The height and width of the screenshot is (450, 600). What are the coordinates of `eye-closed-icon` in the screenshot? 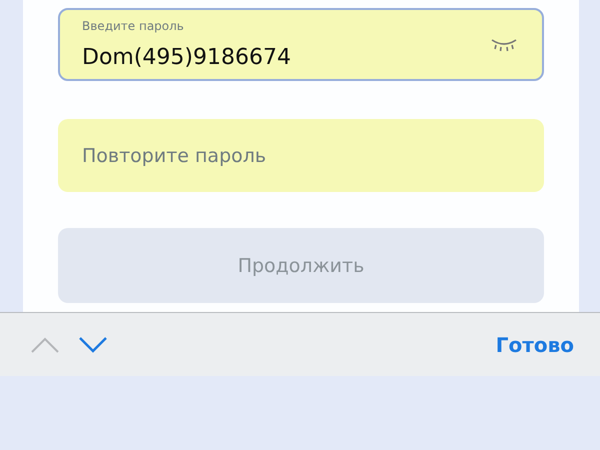 It's located at (504, 45).